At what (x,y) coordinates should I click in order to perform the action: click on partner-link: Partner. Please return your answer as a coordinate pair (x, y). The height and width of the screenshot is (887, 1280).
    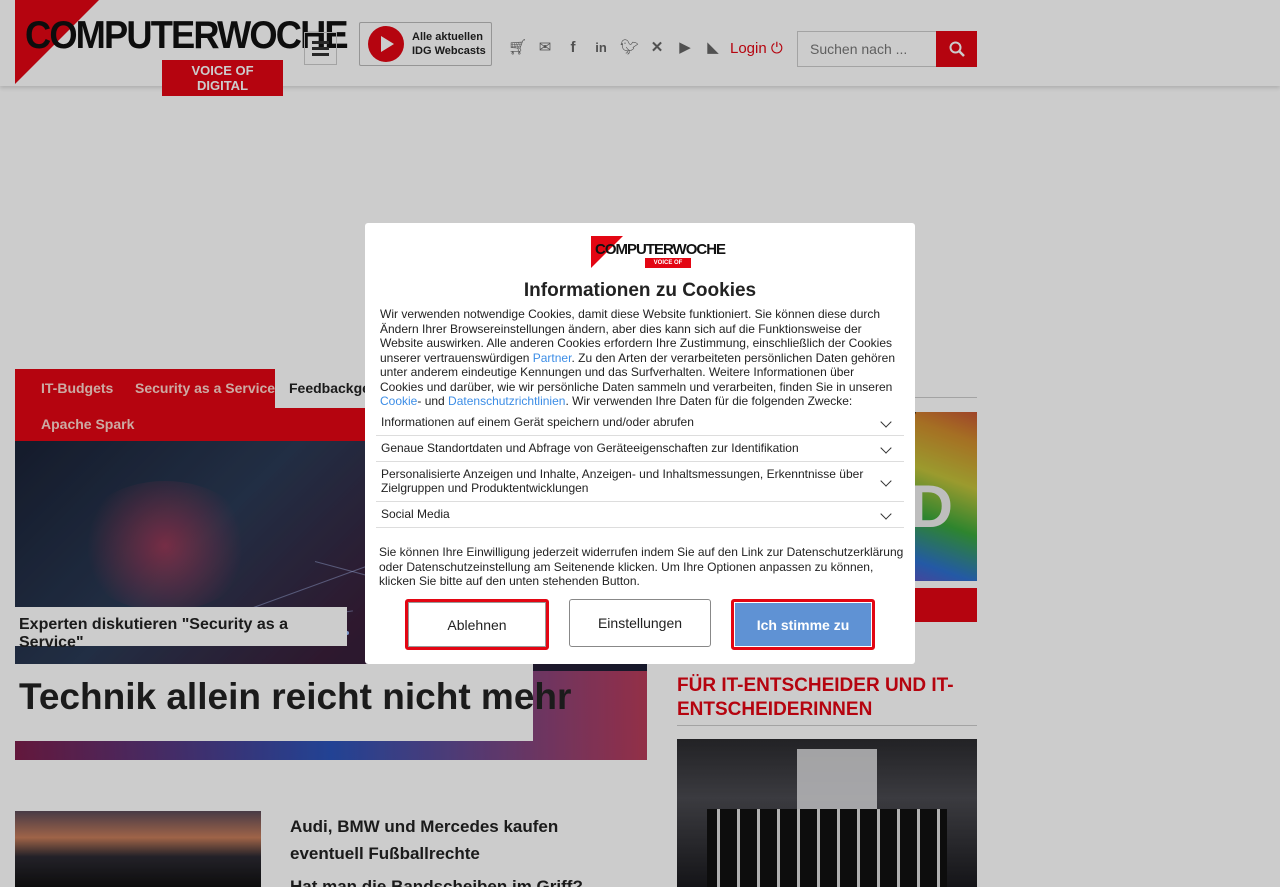
    Looking at the image, I should click on (552, 358).